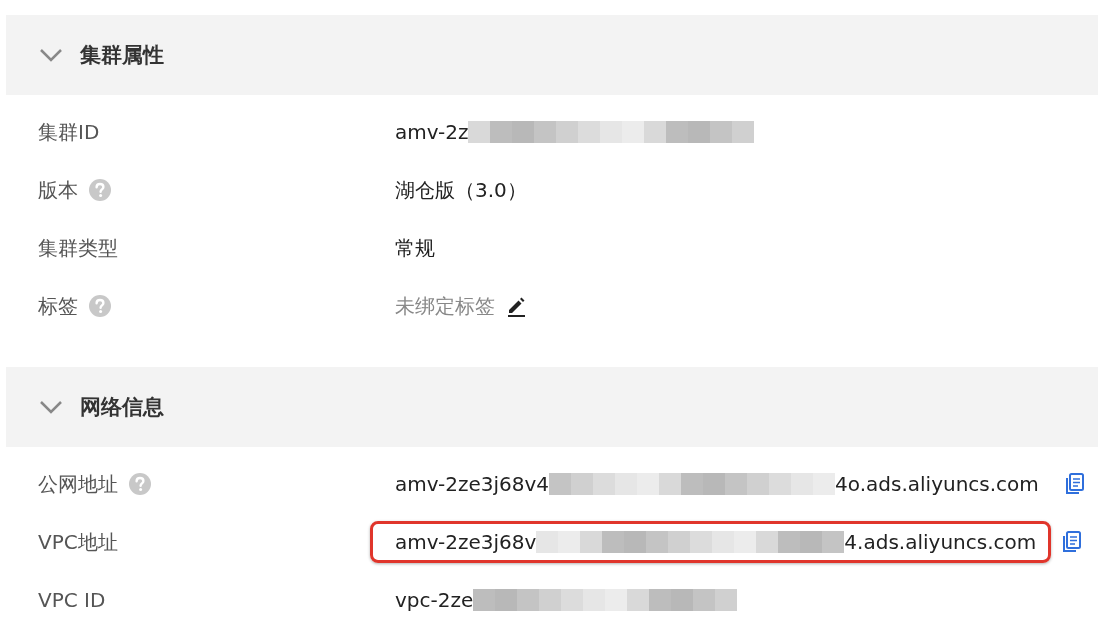 The height and width of the screenshot is (632, 1098). I want to click on section-title: 网络信息, so click(122, 407).